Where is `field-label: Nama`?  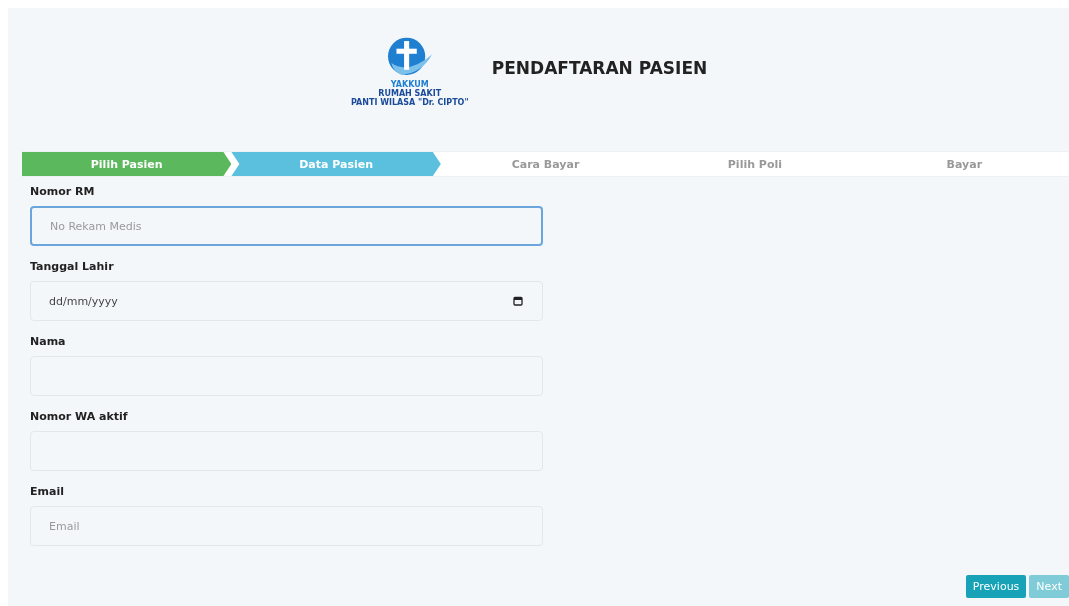 field-label: Nama is located at coordinates (48, 341).